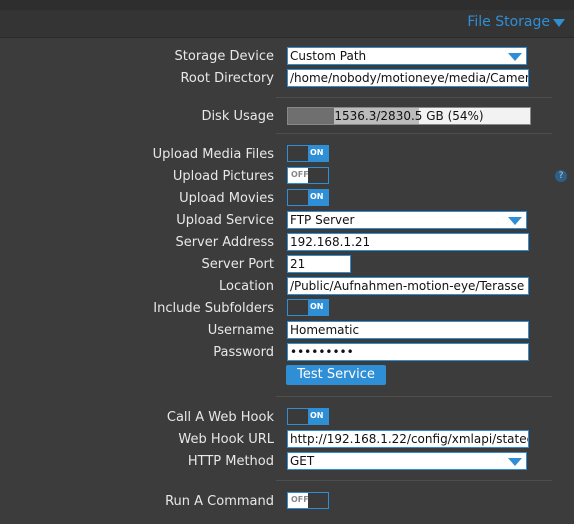 The image size is (574, 524). What do you see at coordinates (213, 154) in the screenshot?
I see `upload-media-label: Upload Media Files` at bounding box center [213, 154].